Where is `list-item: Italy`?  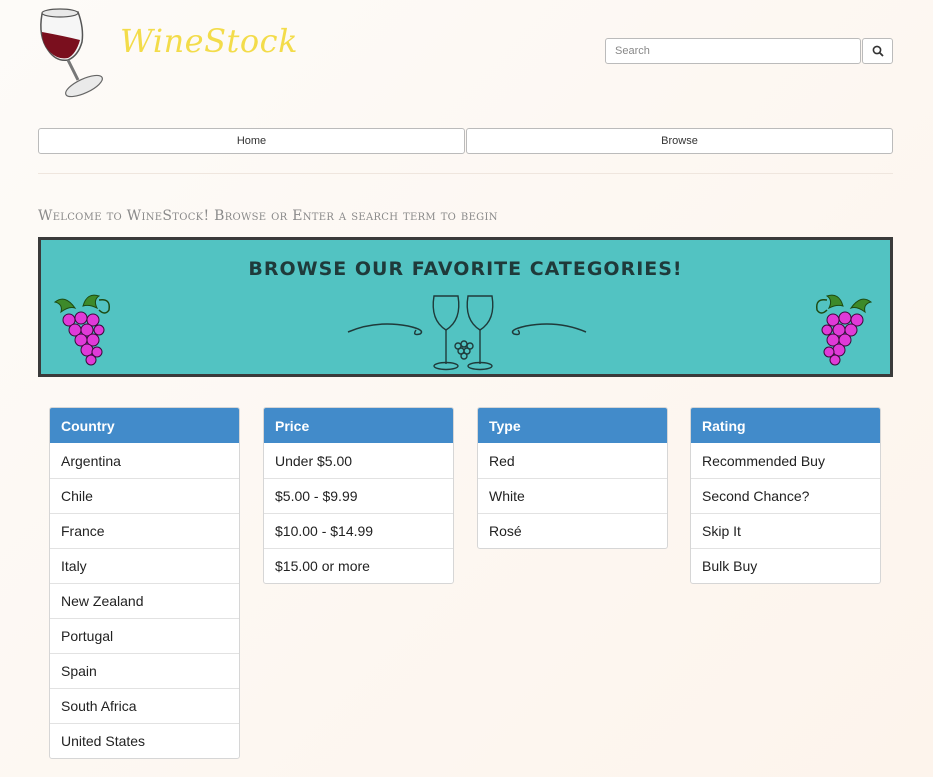
list-item: Italy is located at coordinates (144, 565).